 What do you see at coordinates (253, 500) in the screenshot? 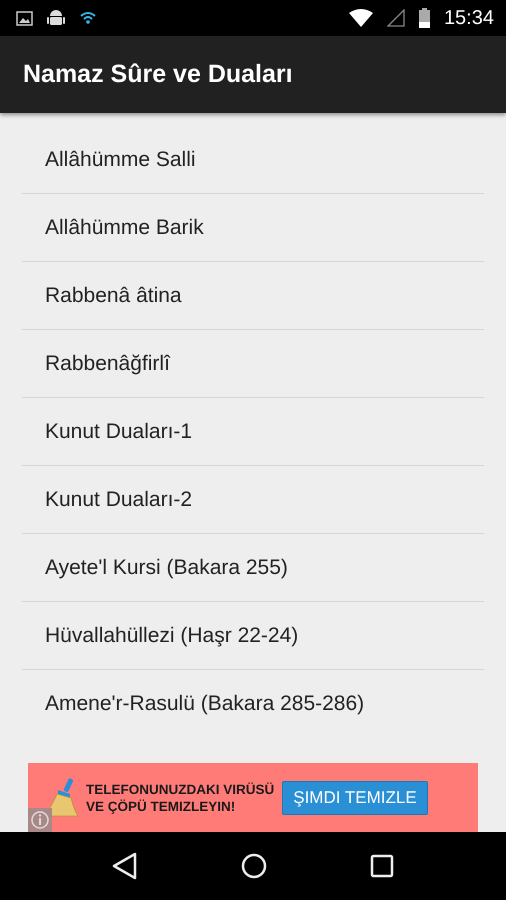
I see `list-item: Kunut Duaları-2` at bounding box center [253, 500].